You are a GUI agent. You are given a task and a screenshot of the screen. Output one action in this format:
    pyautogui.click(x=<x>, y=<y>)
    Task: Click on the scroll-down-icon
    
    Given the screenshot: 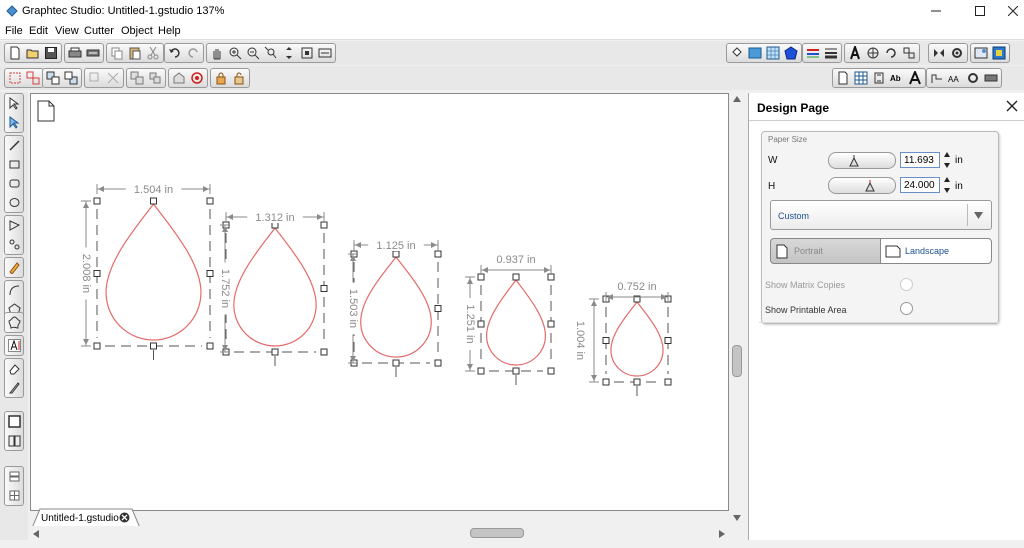 What is the action you would take?
    pyautogui.click(x=737, y=518)
    